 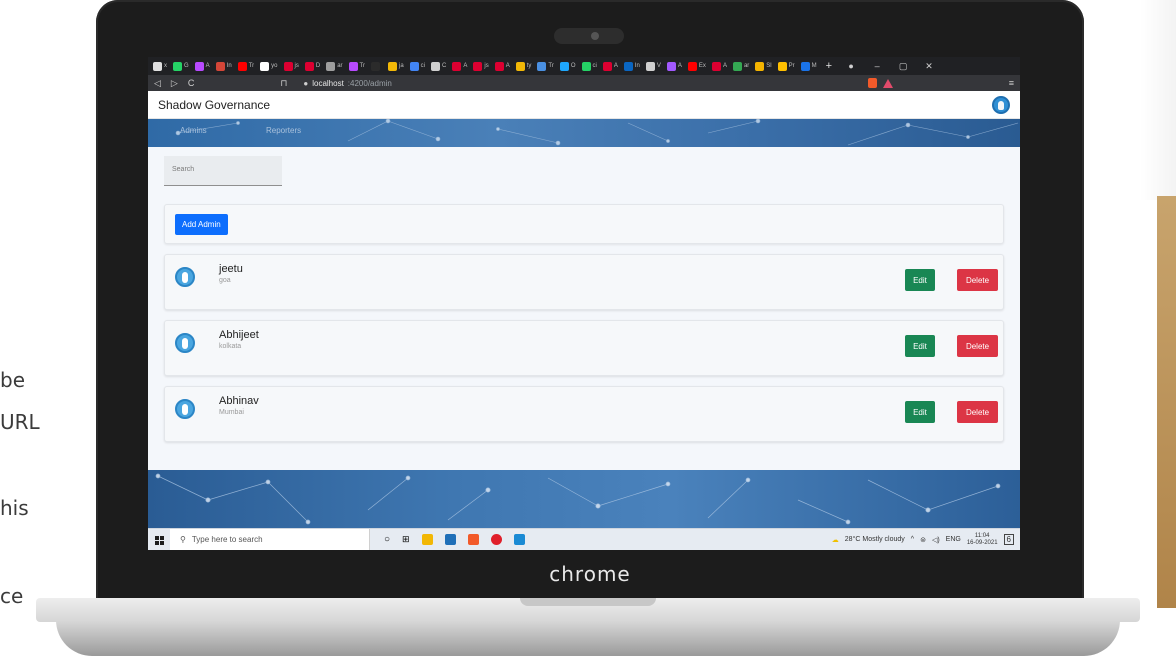 What do you see at coordinates (214, 104) in the screenshot?
I see `app-title: Shadow Governance` at bounding box center [214, 104].